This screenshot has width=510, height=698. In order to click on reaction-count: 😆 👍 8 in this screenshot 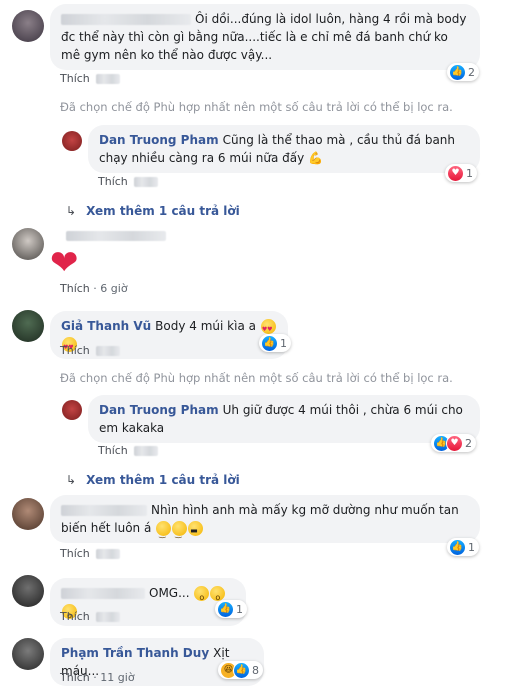, I will do `click(240, 670)`.